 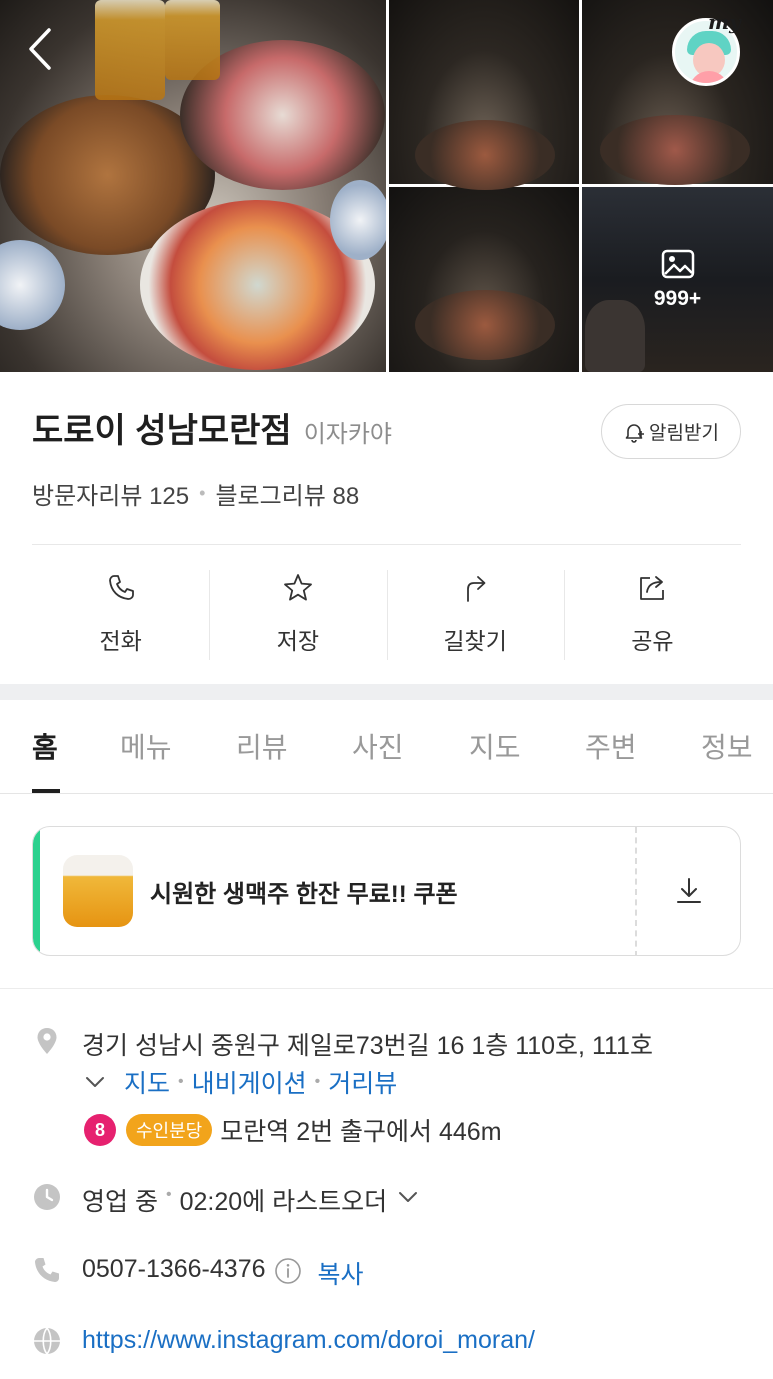 What do you see at coordinates (100, 1130) in the screenshot?
I see `subway-line-badge: 8` at bounding box center [100, 1130].